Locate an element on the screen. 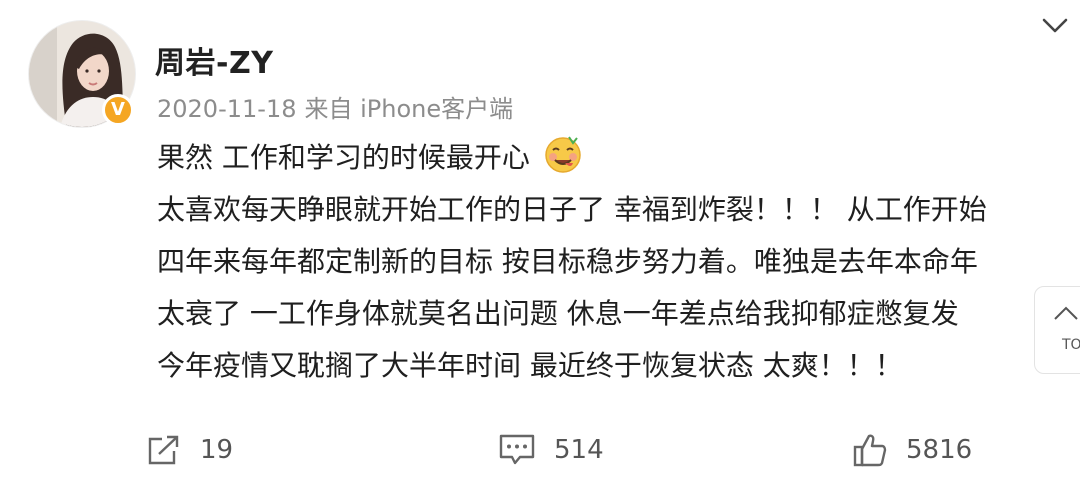 The height and width of the screenshot is (482, 1080). more-options-chevron-icon is located at coordinates (1055, 26).